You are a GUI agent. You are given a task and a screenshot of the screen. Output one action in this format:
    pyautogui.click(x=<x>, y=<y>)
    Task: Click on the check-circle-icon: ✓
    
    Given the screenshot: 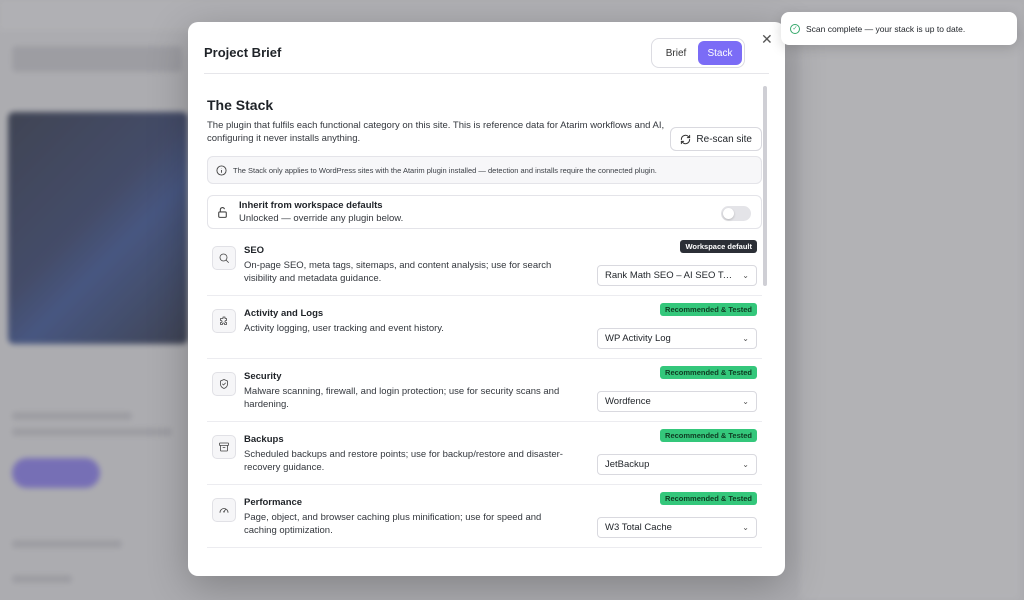 What is the action you would take?
    pyautogui.click(x=795, y=28)
    